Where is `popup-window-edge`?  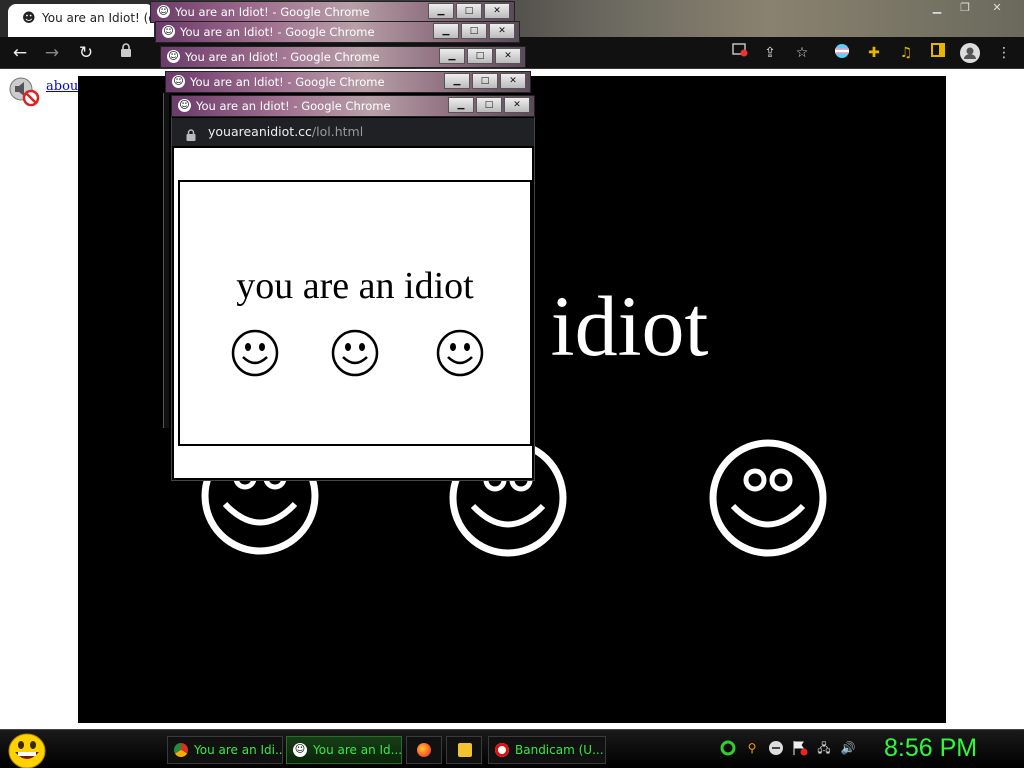
popup-window-edge is located at coordinates (166, 260).